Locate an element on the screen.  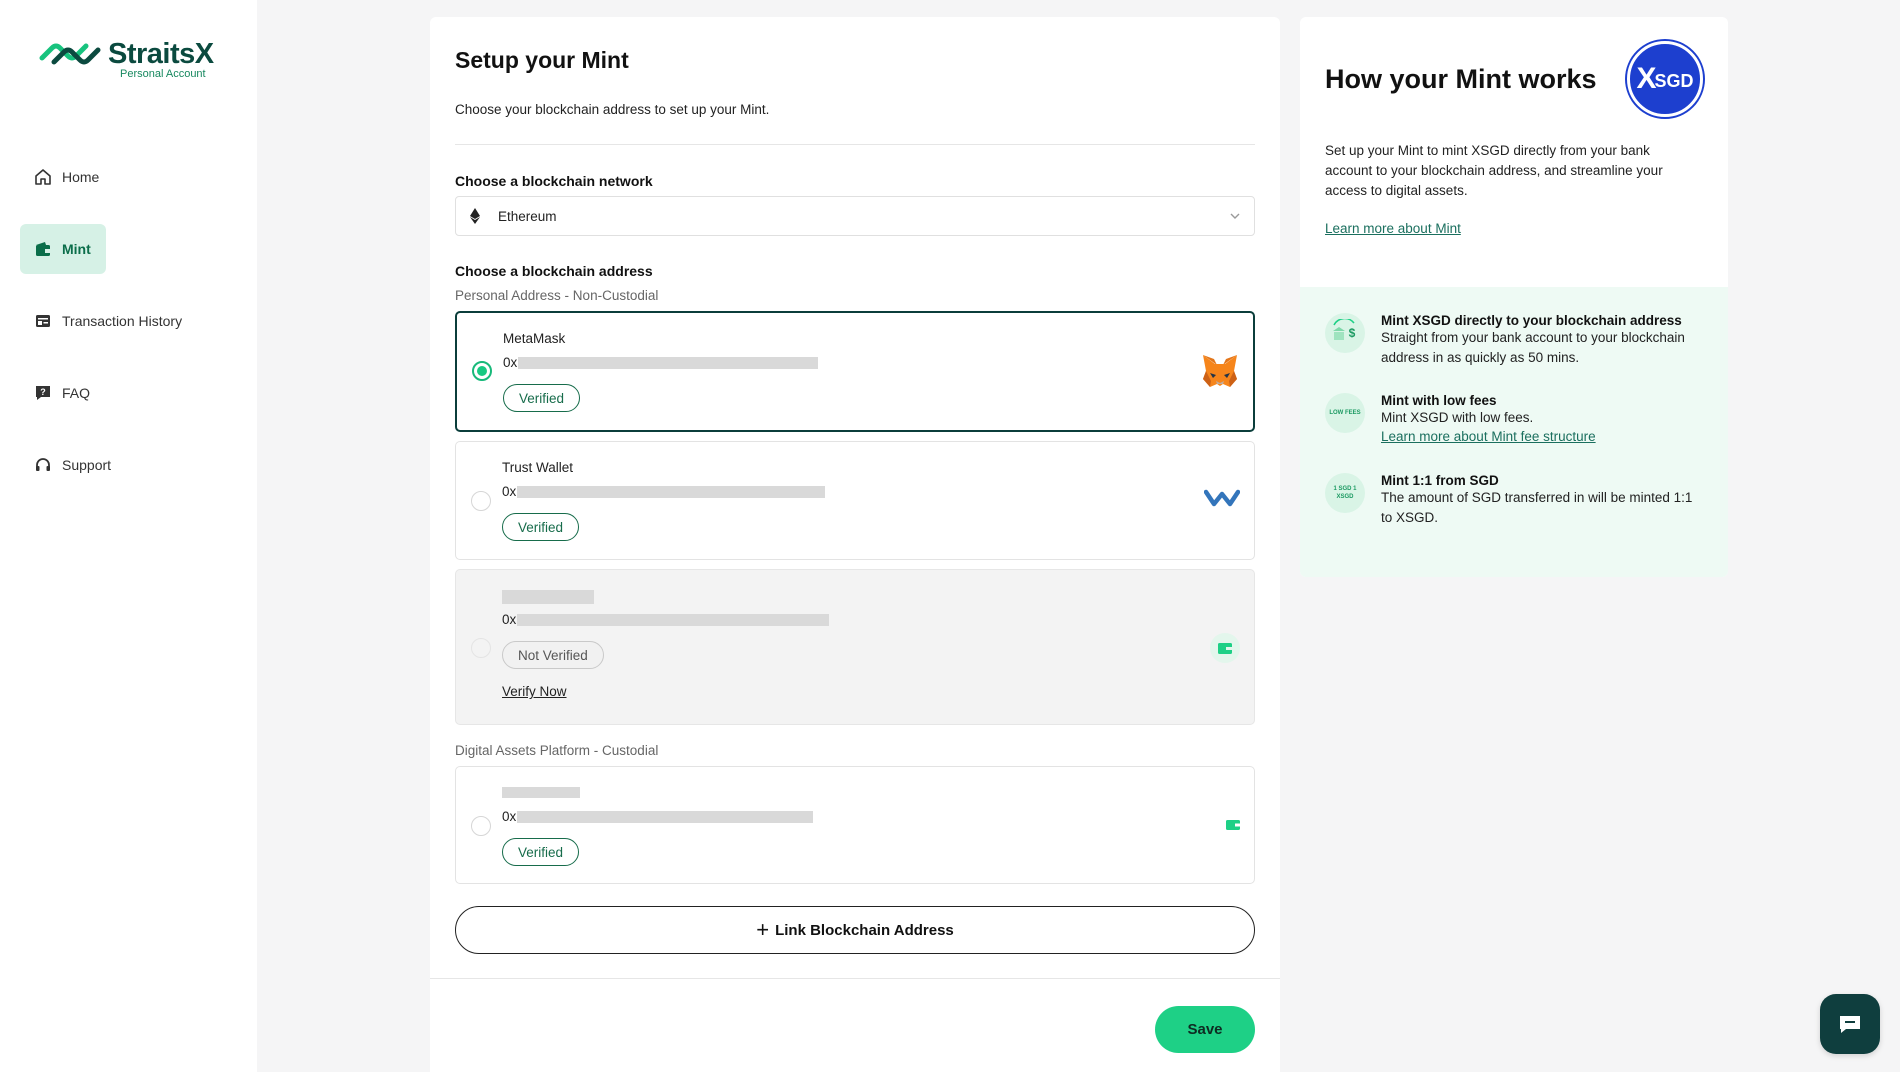
wallet-name: MetaMask is located at coordinates (534, 338).